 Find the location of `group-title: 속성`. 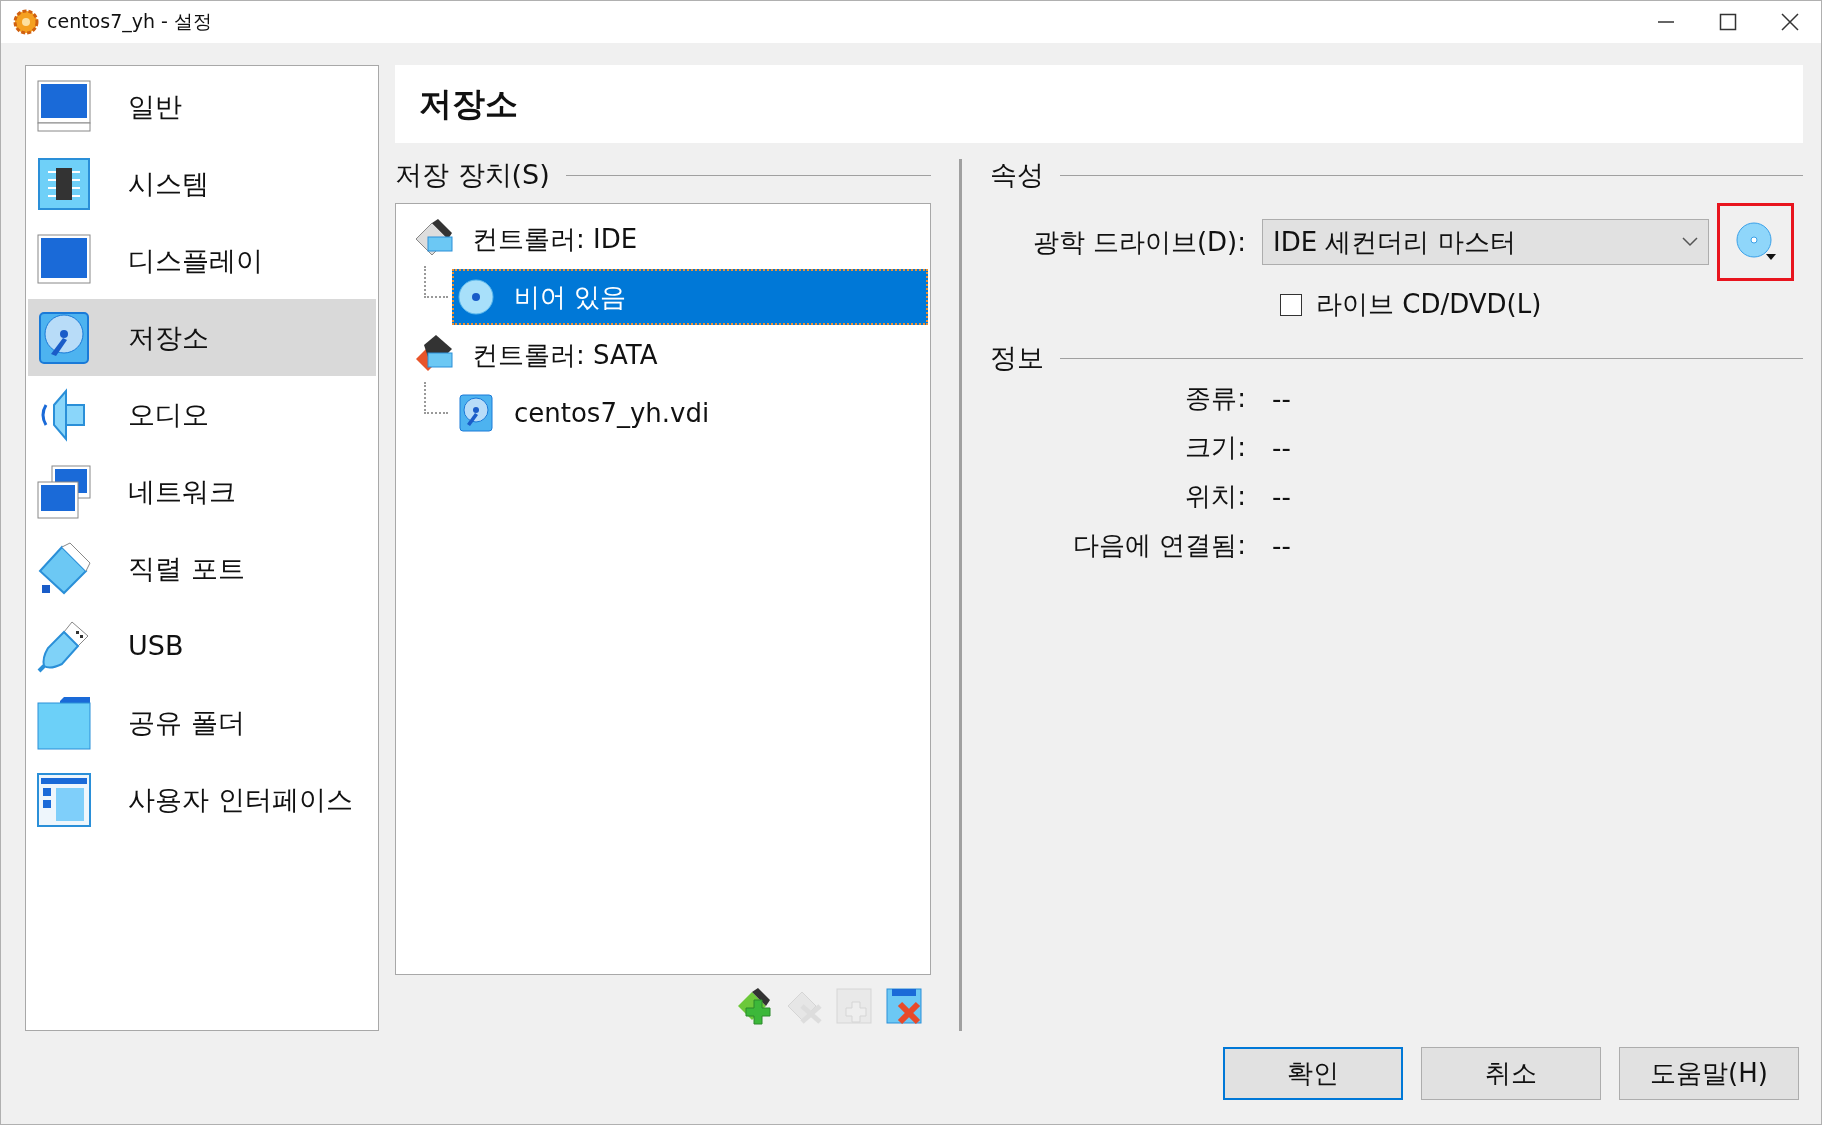

group-title: 속성 is located at coordinates (1017, 175).